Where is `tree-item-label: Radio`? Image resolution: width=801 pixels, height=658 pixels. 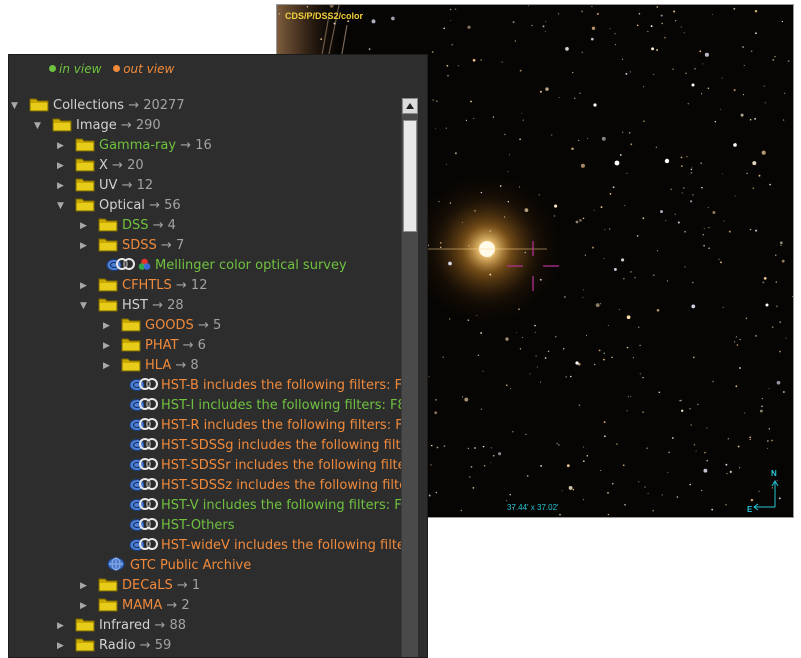
tree-item-label: Radio is located at coordinates (117, 645).